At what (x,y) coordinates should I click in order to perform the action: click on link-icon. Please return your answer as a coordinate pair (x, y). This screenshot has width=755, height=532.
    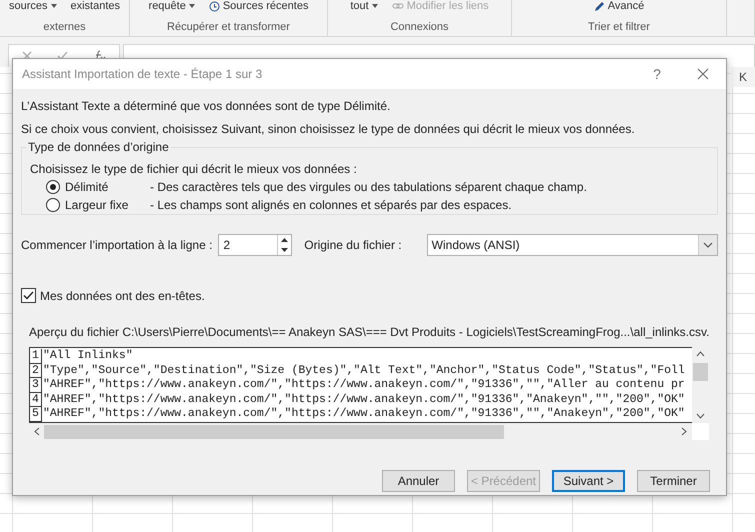
    Looking at the image, I should click on (398, 6).